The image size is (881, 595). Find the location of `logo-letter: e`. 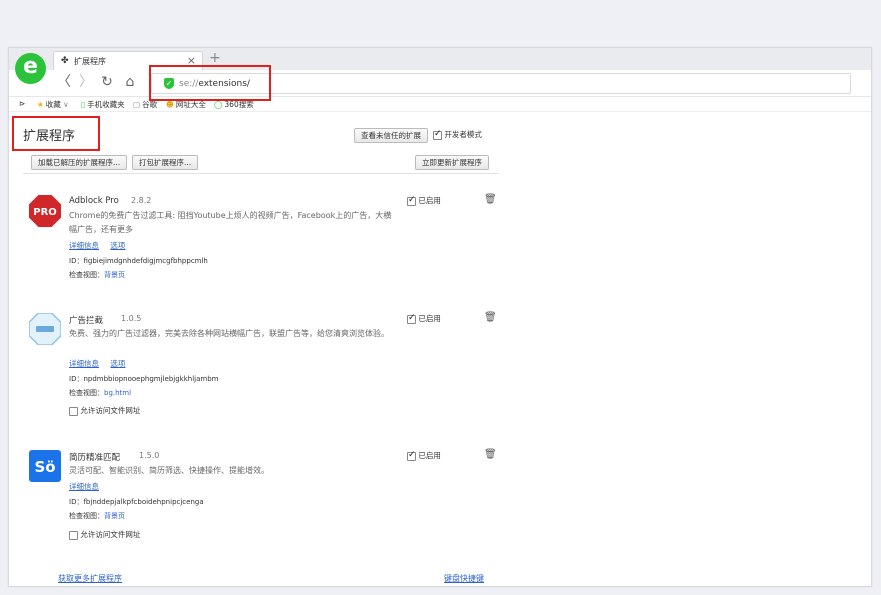

logo-letter: e is located at coordinates (30, 66).